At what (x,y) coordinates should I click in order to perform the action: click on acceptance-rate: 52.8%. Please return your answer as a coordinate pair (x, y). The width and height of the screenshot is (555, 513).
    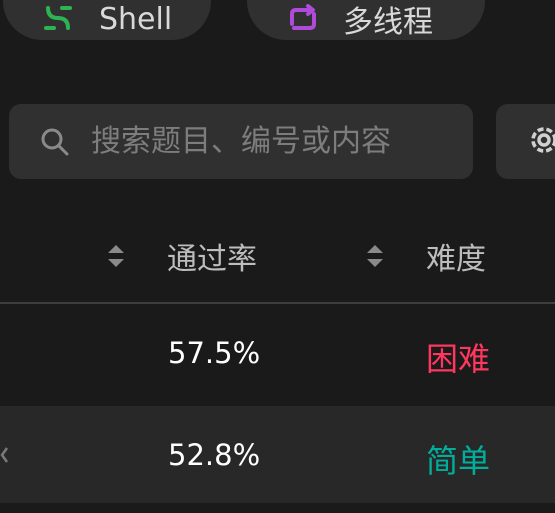
    Looking at the image, I should click on (214, 455).